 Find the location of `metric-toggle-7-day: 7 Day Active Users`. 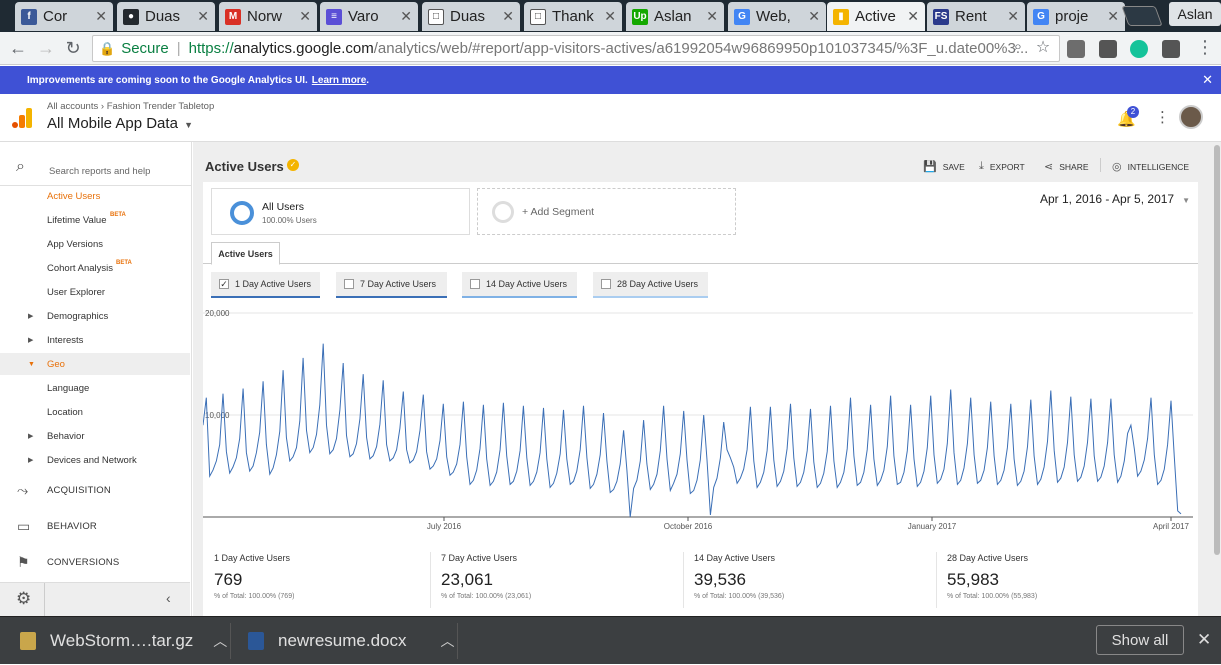

metric-toggle-7-day: 7 Day Active Users is located at coordinates (391, 285).